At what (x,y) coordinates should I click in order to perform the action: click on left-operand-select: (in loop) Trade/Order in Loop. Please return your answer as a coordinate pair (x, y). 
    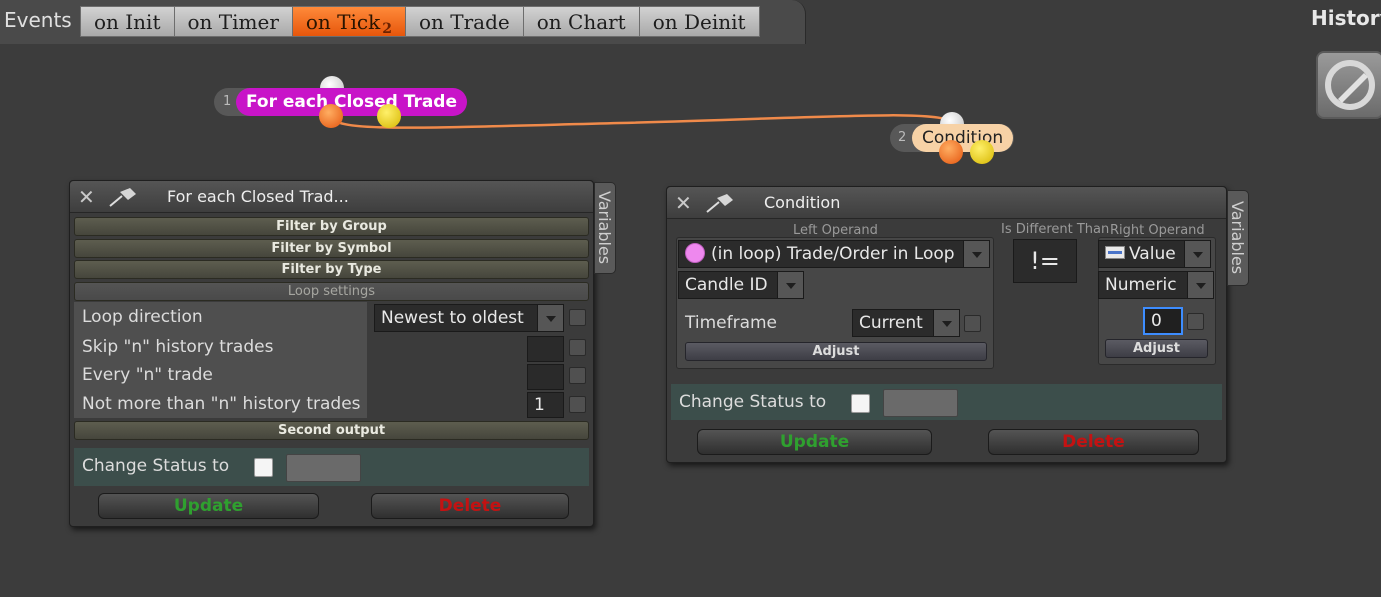
    Looking at the image, I should click on (834, 254).